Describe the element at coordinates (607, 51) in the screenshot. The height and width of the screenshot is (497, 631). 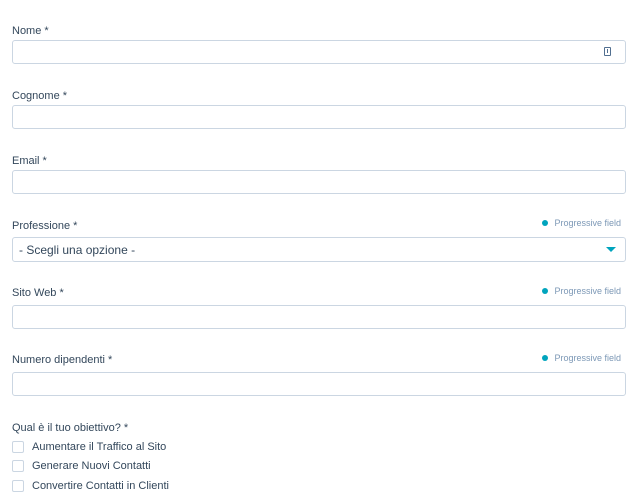
I see `contact-card-icon` at that location.